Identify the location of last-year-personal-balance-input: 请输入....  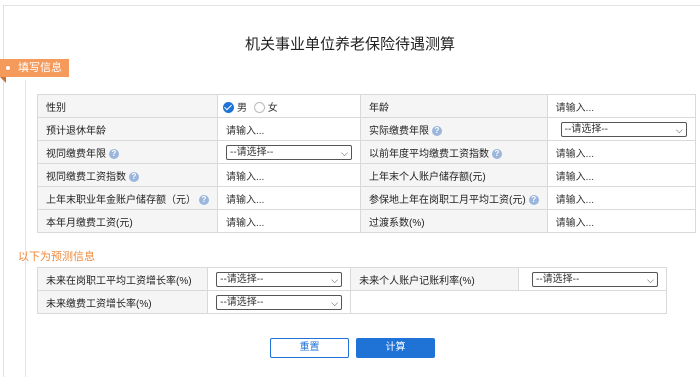
(621, 175).